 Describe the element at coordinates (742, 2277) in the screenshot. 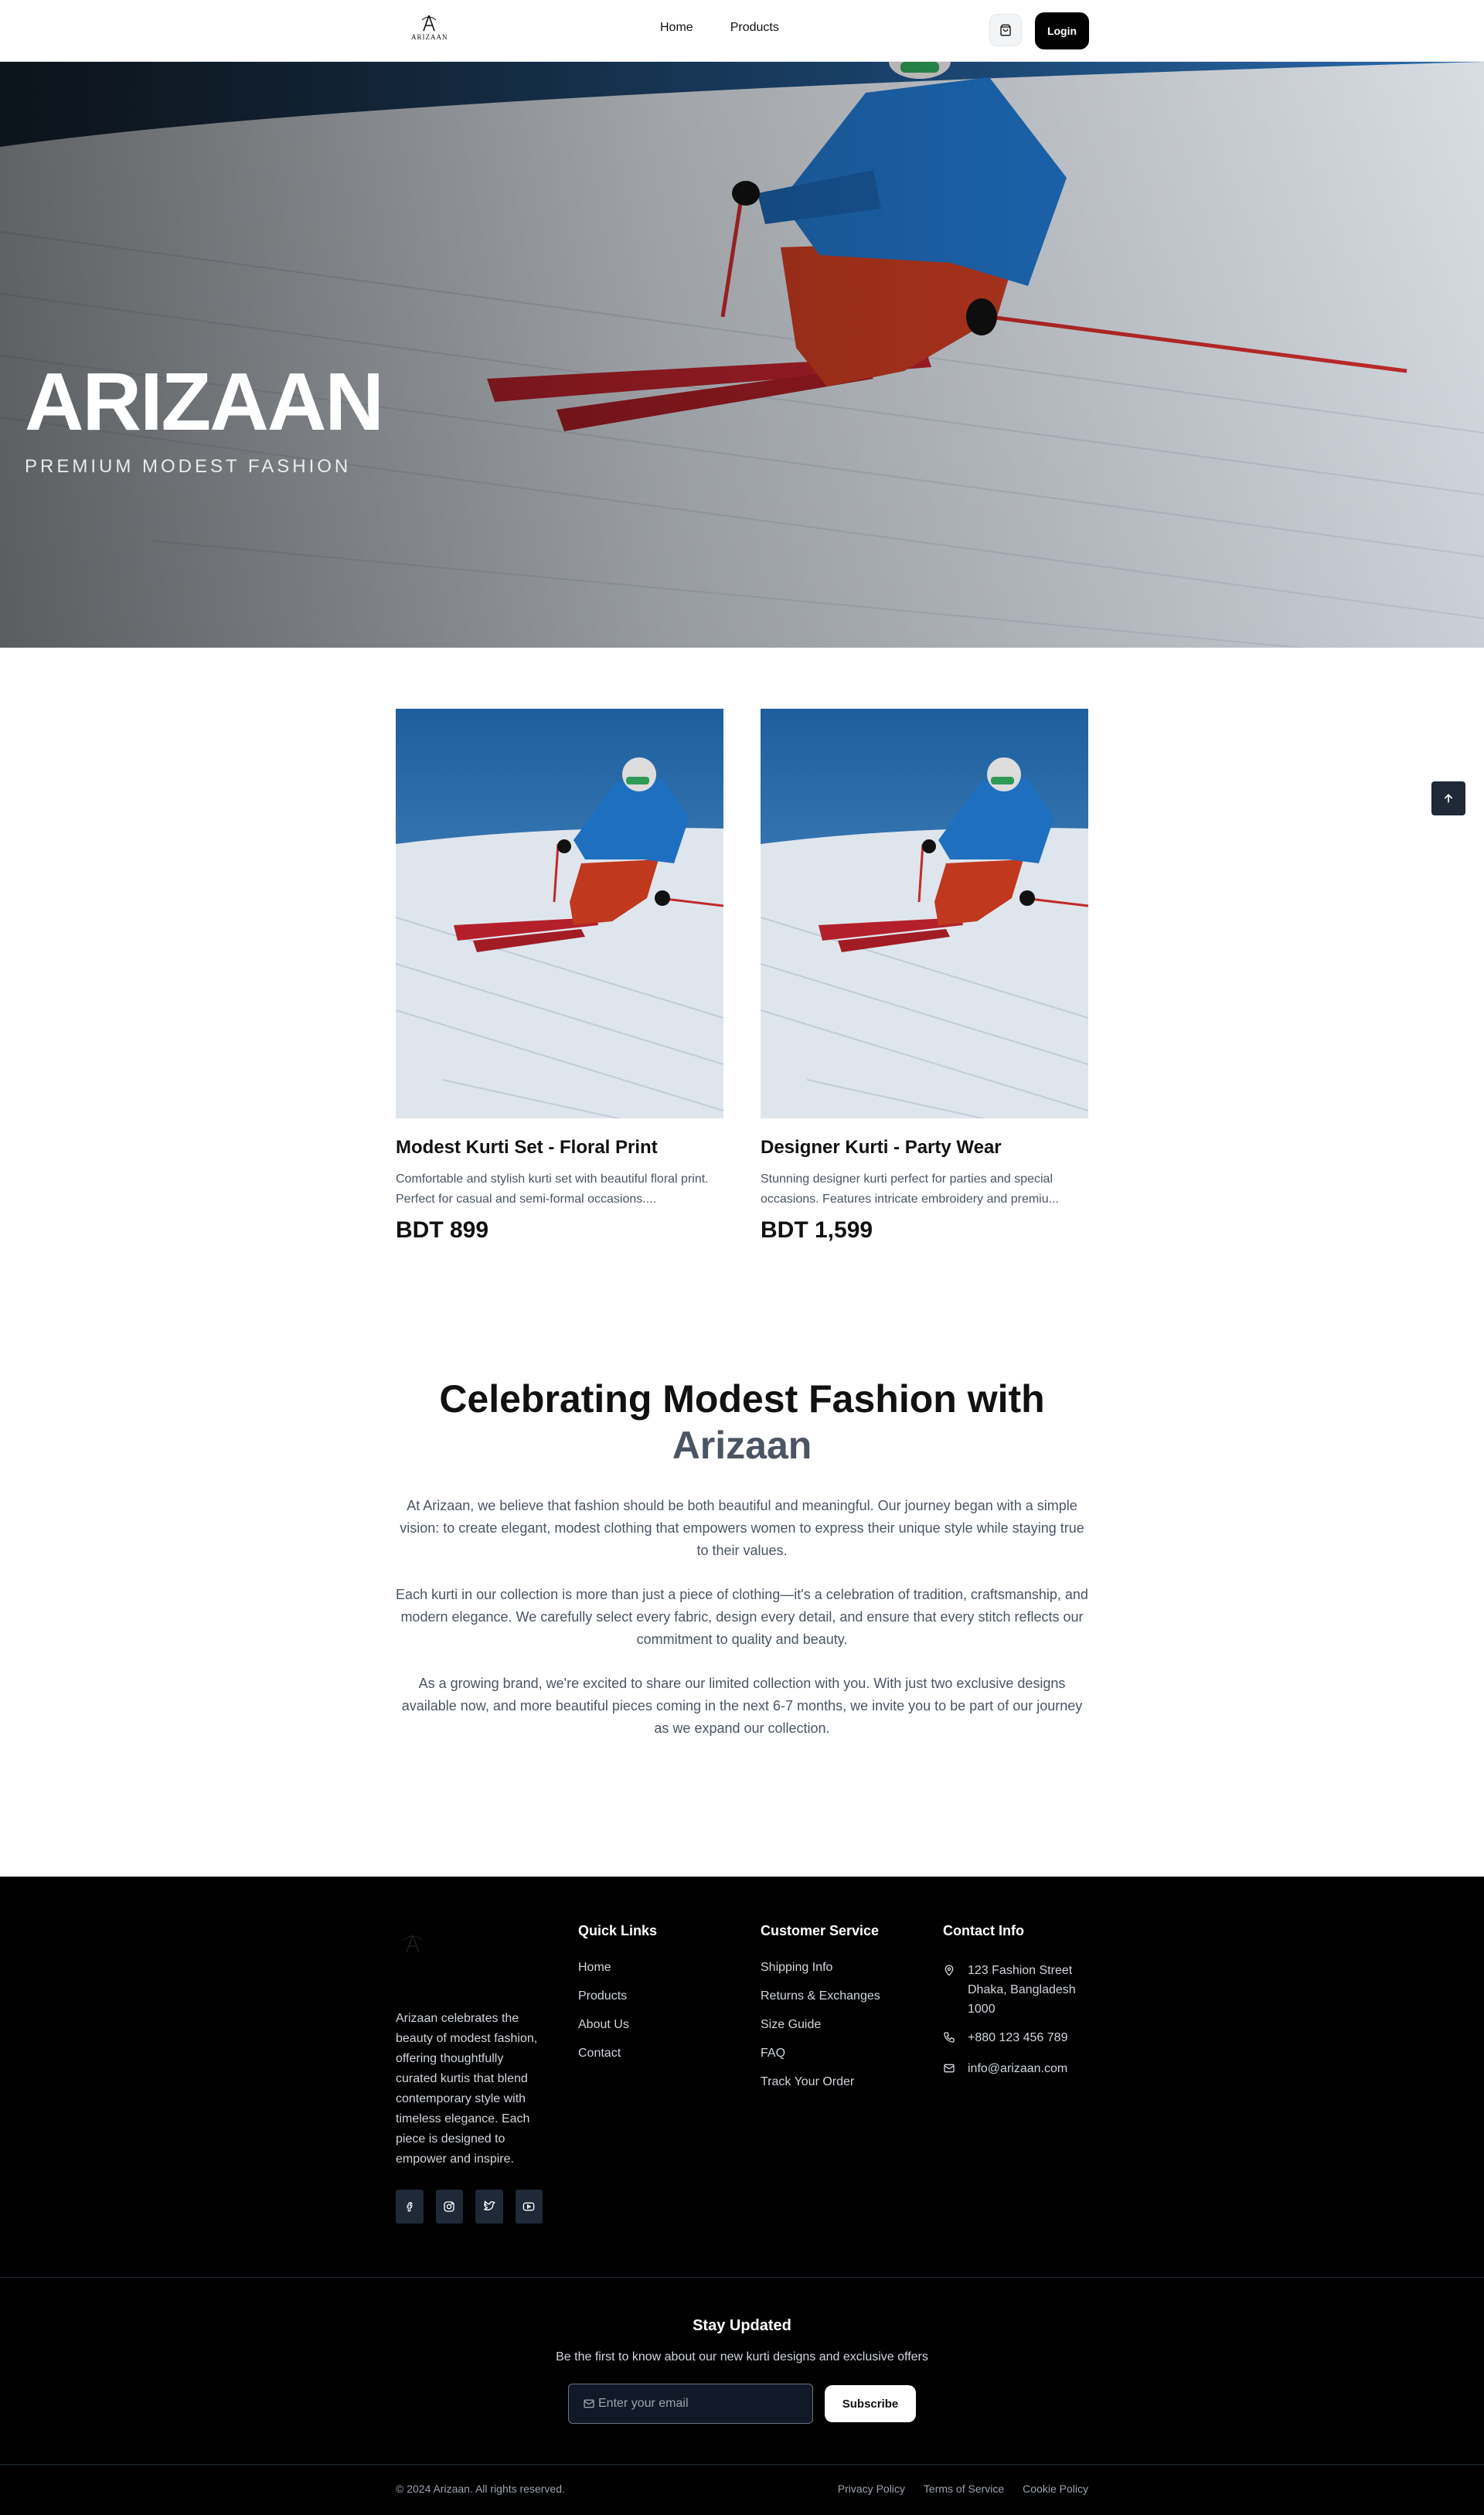

I see `footer-divider` at that location.